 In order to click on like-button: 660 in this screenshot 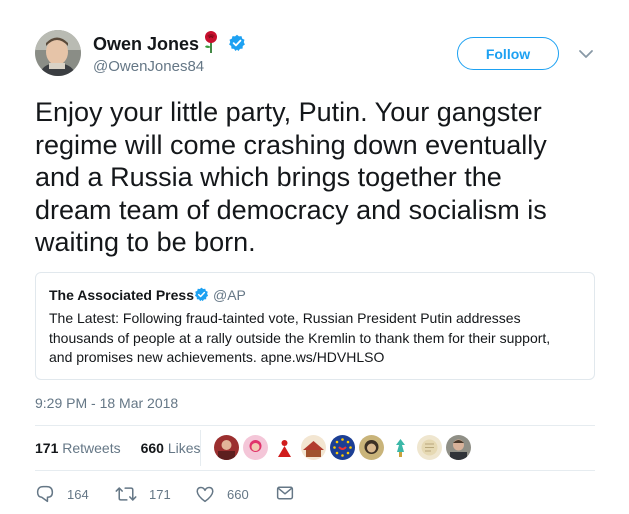, I will do `click(222, 494)`.